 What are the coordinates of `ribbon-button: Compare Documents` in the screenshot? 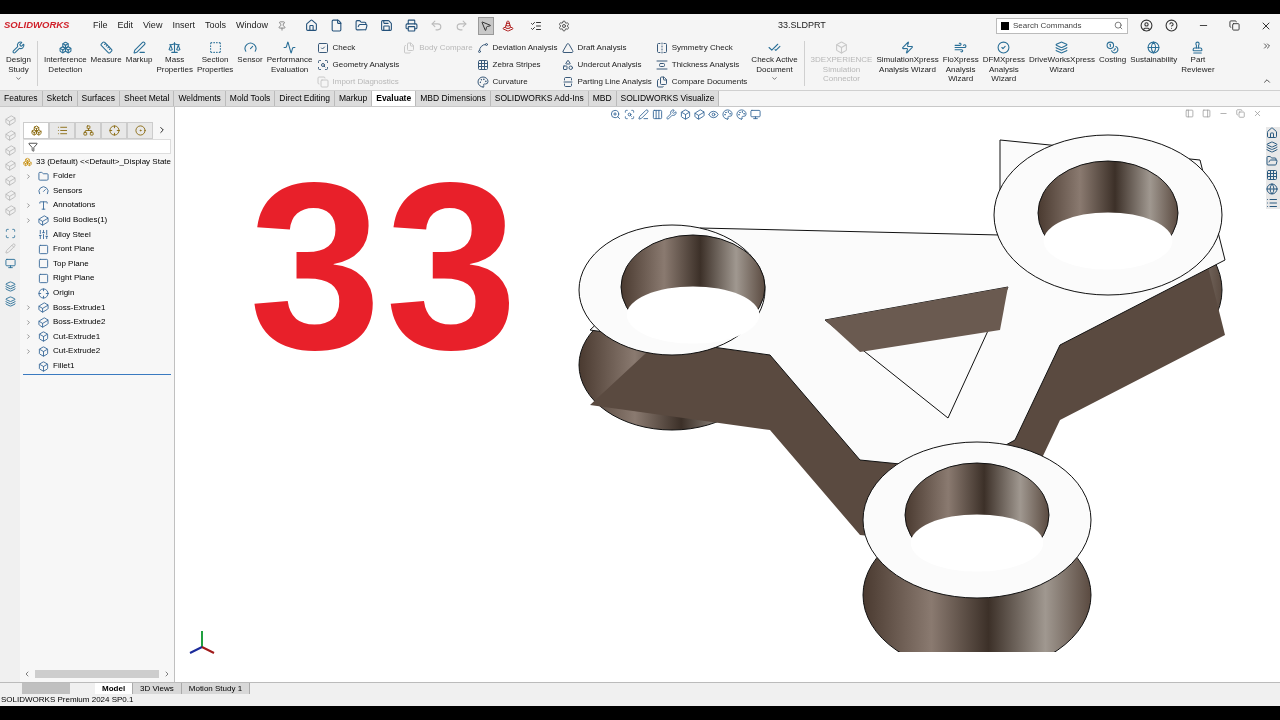 It's located at (701, 82).